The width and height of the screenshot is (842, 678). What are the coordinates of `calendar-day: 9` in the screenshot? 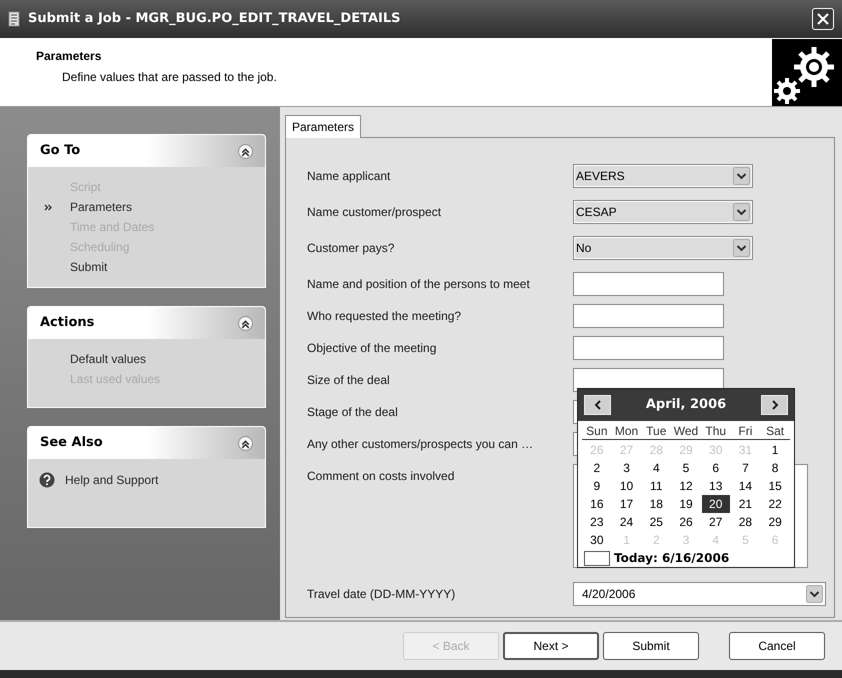 It's located at (597, 486).